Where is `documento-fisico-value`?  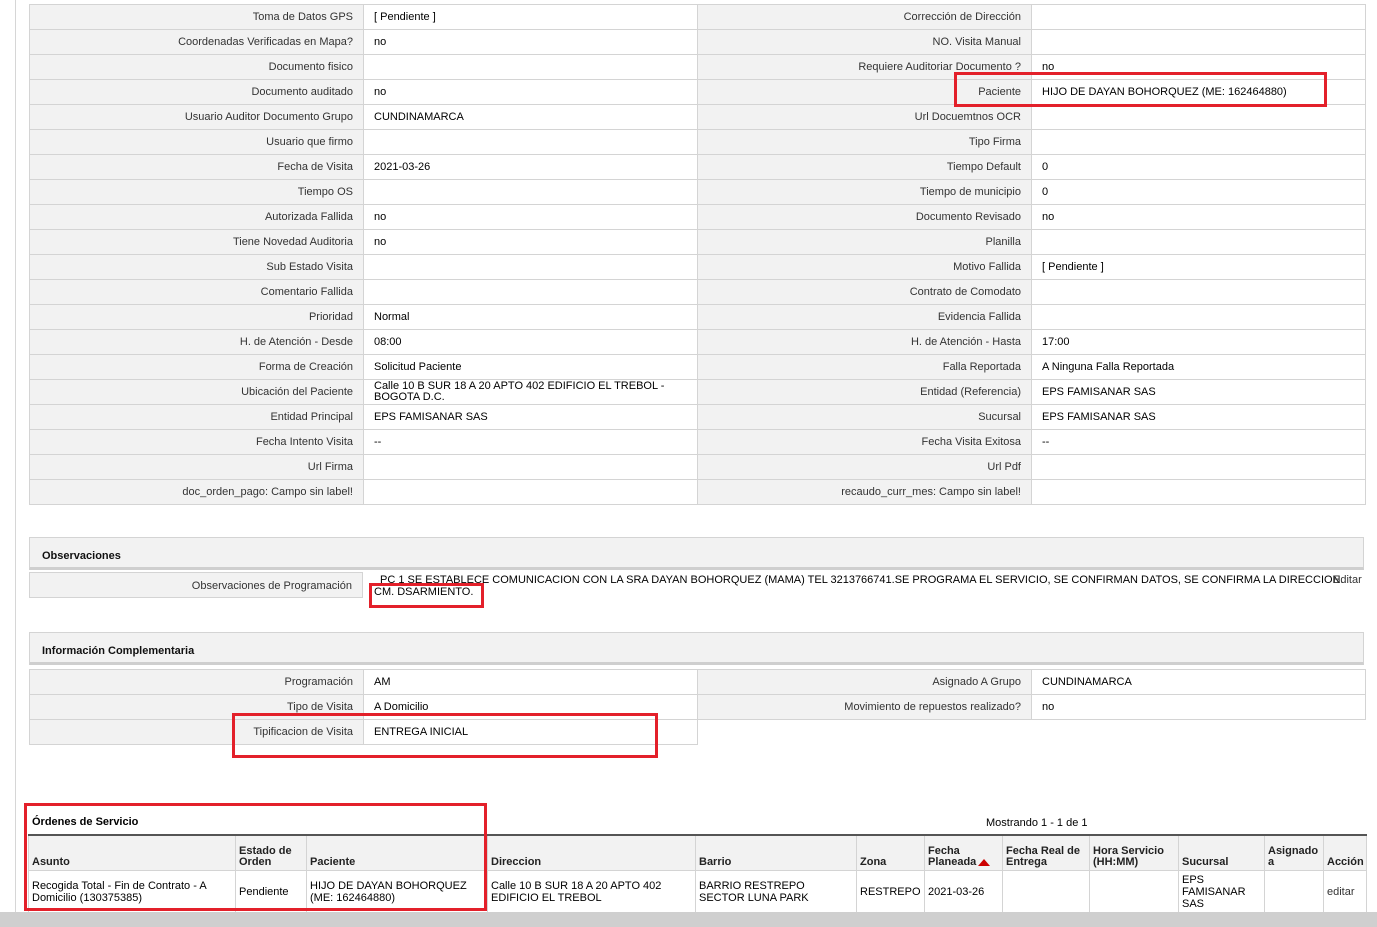
documento-fisico-value is located at coordinates (530, 67).